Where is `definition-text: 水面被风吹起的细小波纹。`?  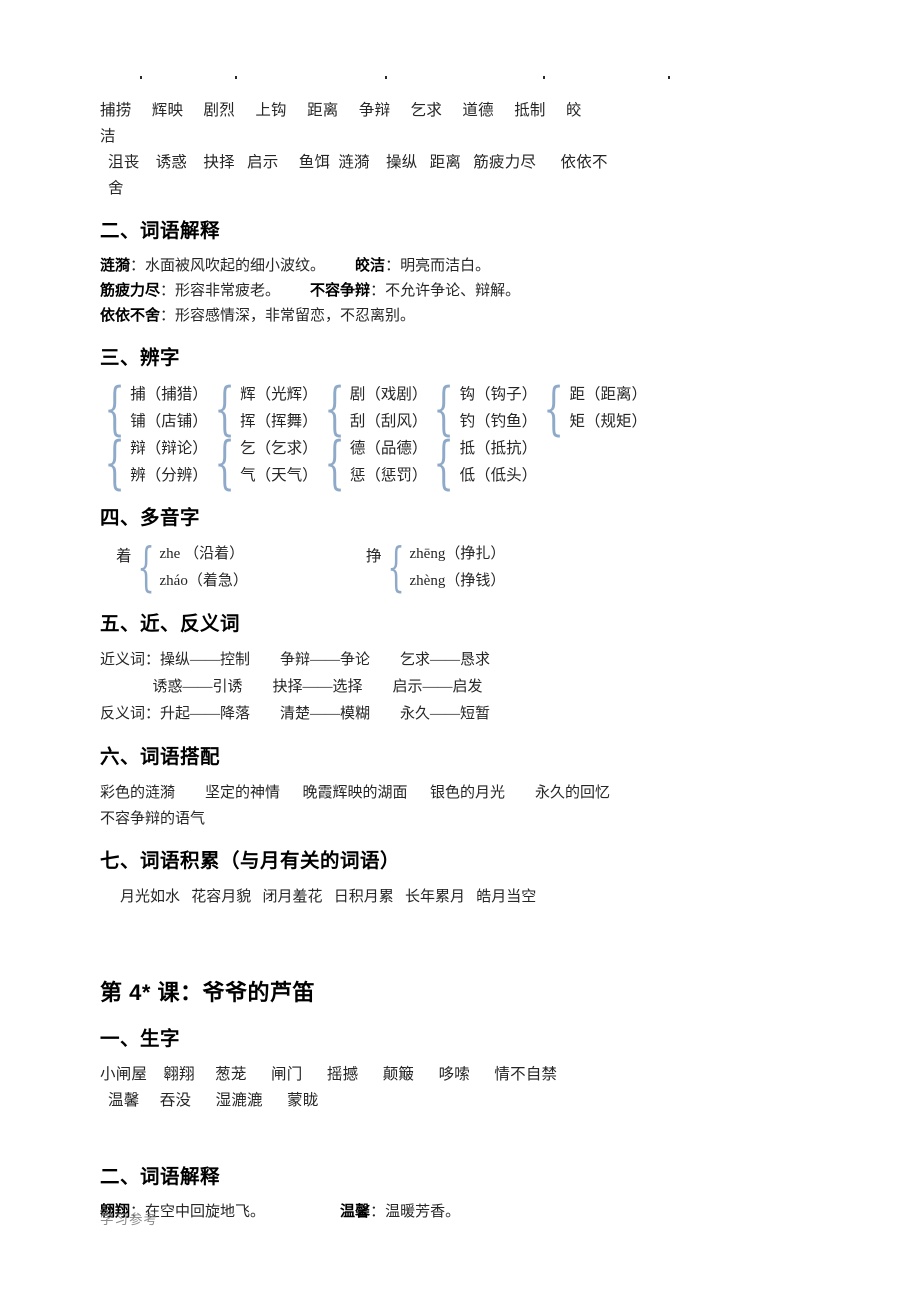
definition-text: 水面被风吹起的细小波纹。 is located at coordinates (235, 266).